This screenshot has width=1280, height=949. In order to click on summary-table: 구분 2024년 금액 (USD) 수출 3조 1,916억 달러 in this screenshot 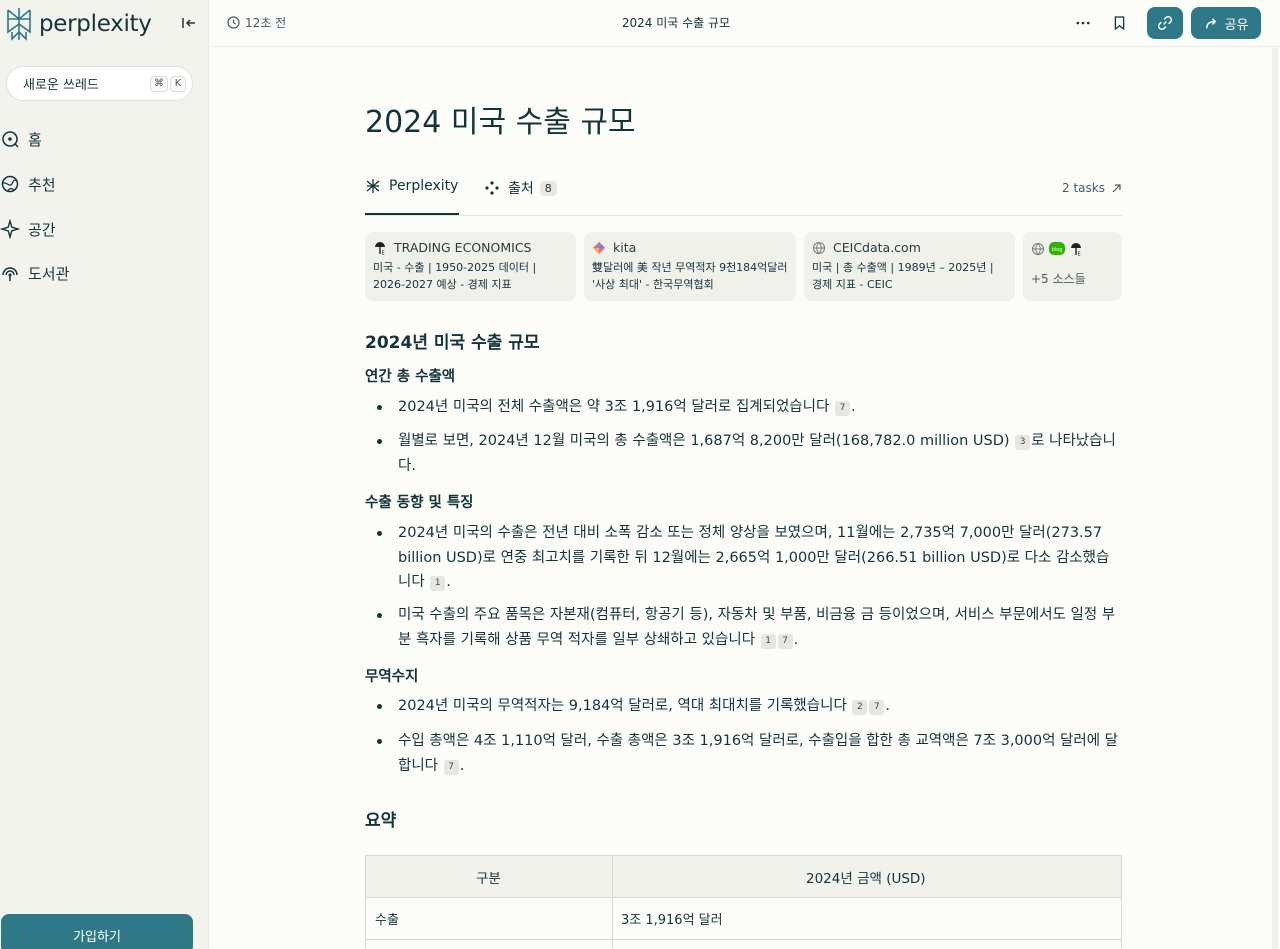, I will do `click(743, 902)`.